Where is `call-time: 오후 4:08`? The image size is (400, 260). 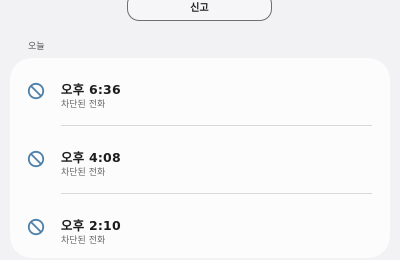
call-time: 오후 4:08 is located at coordinates (91, 157).